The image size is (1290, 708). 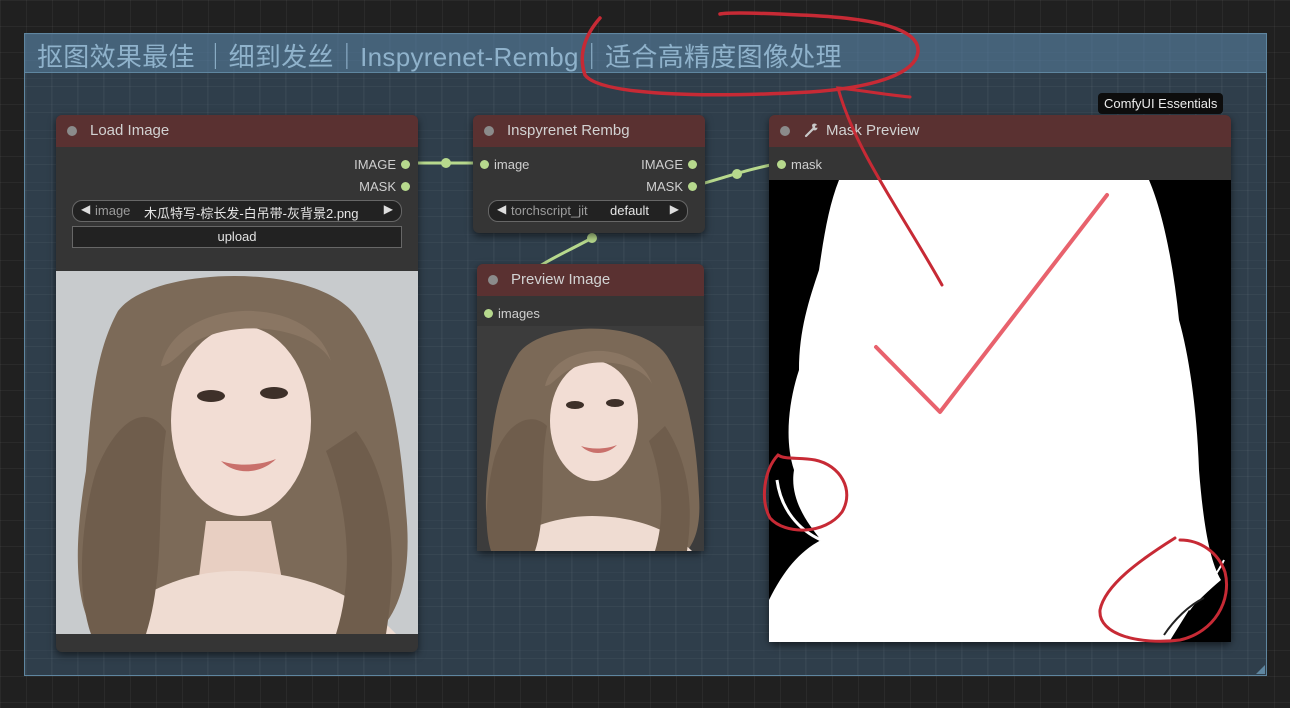 What do you see at coordinates (504, 164) in the screenshot?
I see `input-slot-image: image` at bounding box center [504, 164].